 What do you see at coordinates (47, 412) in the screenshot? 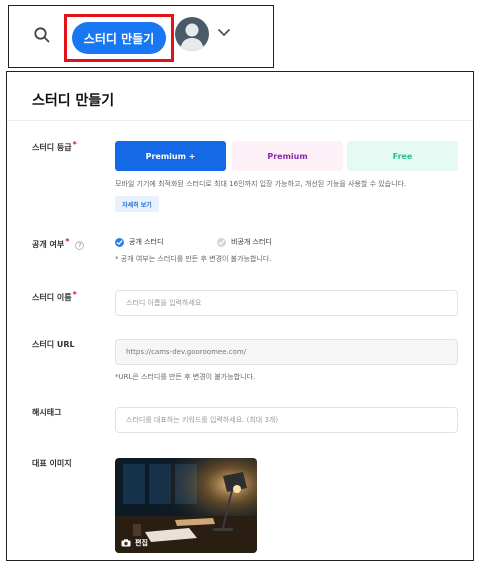
I see `hashtag-label: 해시태그` at bounding box center [47, 412].